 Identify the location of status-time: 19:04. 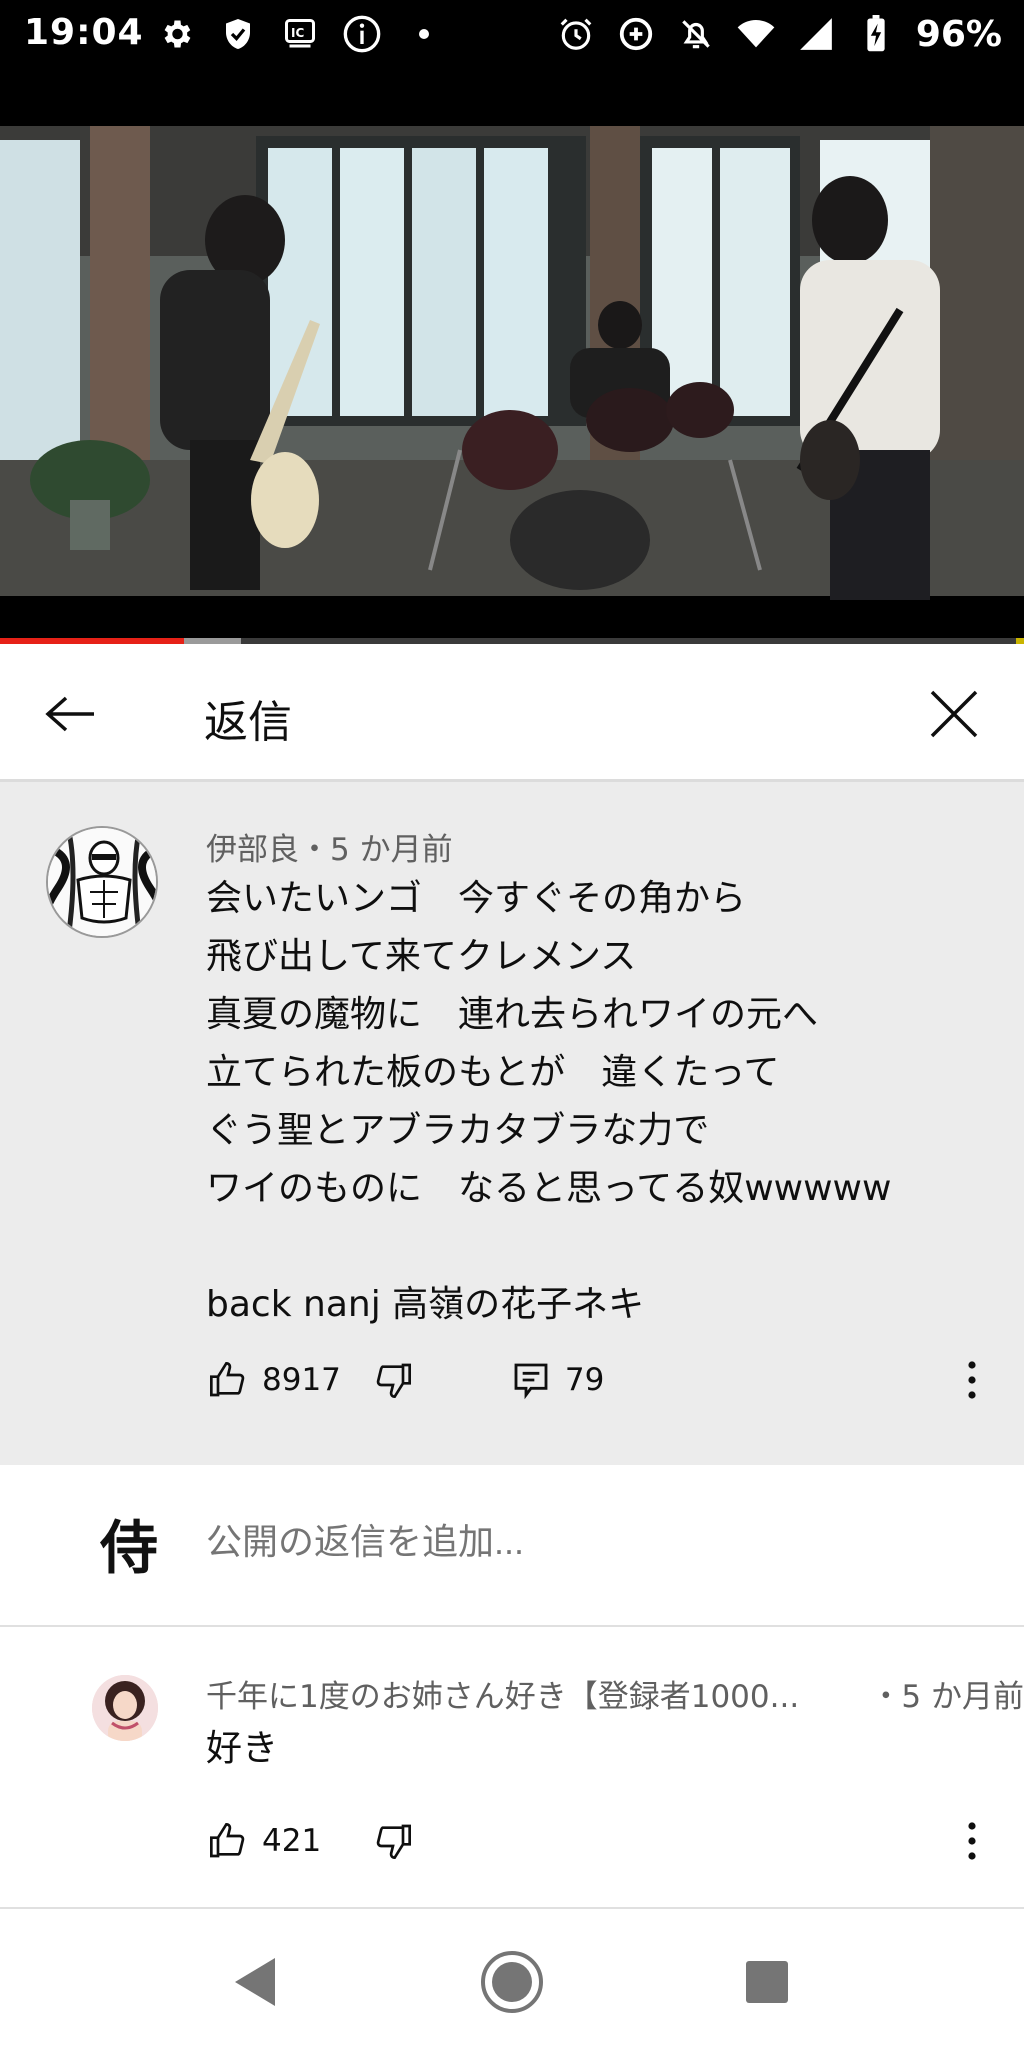
(84, 32).